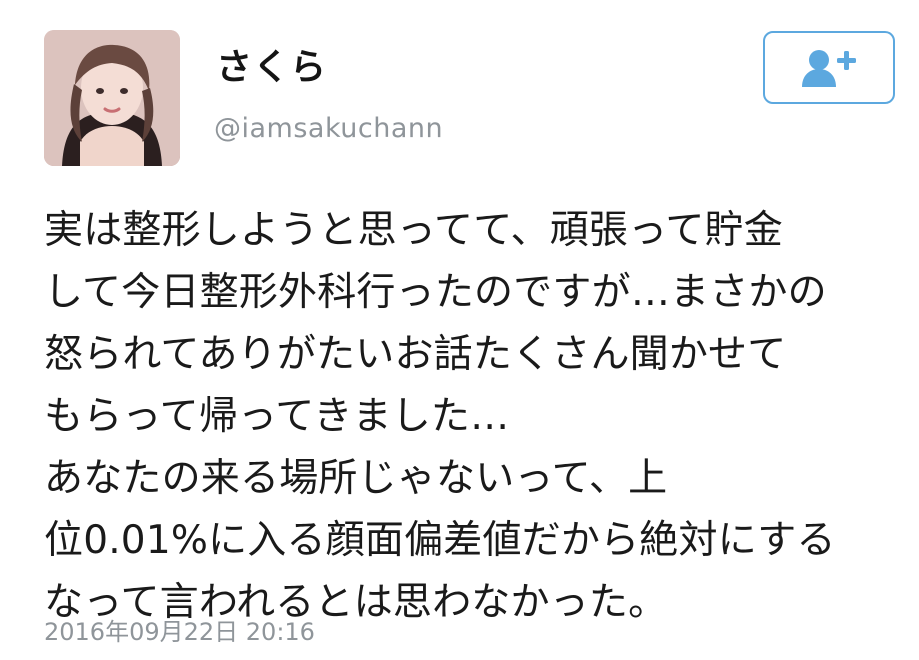  I want to click on follow-button, so click(829, 67).